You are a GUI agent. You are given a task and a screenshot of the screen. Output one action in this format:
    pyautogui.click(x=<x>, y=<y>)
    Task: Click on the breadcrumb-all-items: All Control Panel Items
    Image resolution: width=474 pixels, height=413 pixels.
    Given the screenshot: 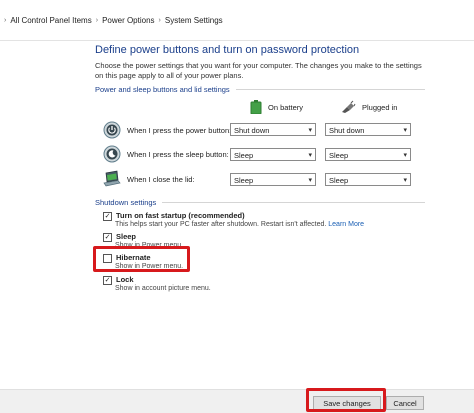 What is the action you would take?
    pyautogui.click(x=50, y=20)
    